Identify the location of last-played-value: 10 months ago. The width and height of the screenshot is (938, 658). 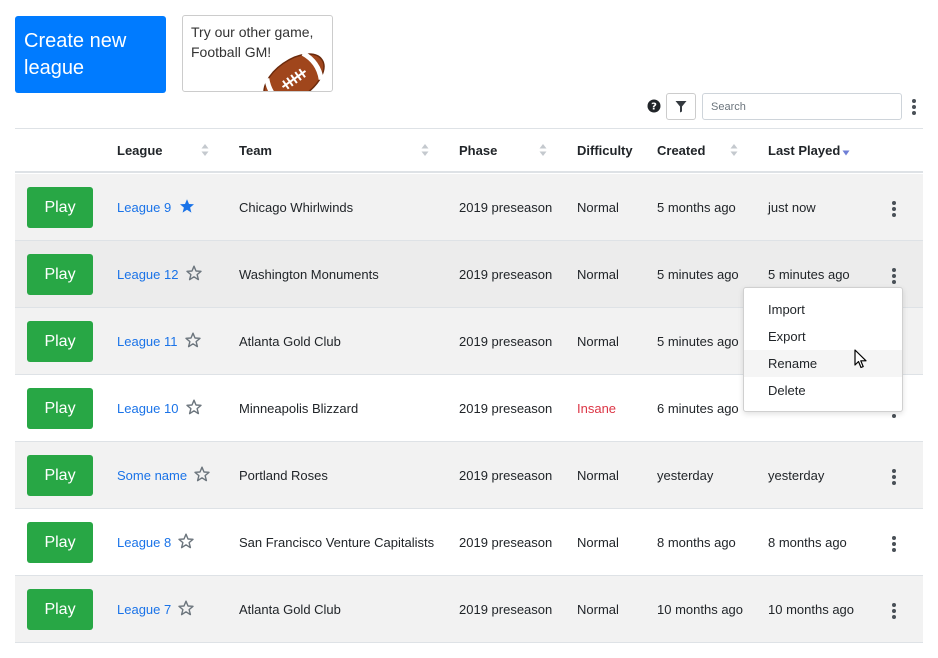
(811, 609).